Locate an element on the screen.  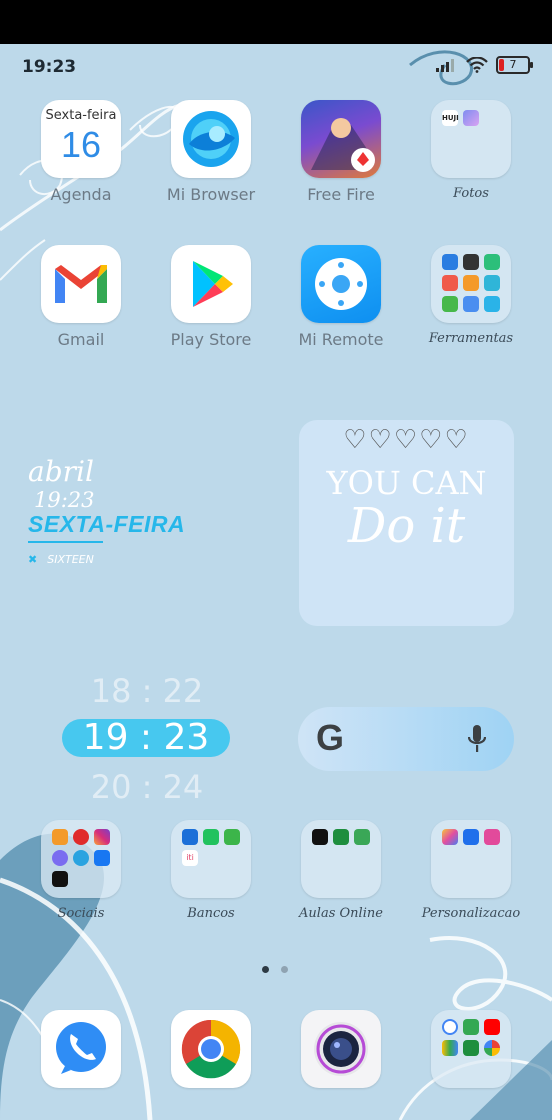
date-widget: abril 19:23 SEXTA-FEIRA ✖ SIXTEEN is located at coordinates (148, 510).